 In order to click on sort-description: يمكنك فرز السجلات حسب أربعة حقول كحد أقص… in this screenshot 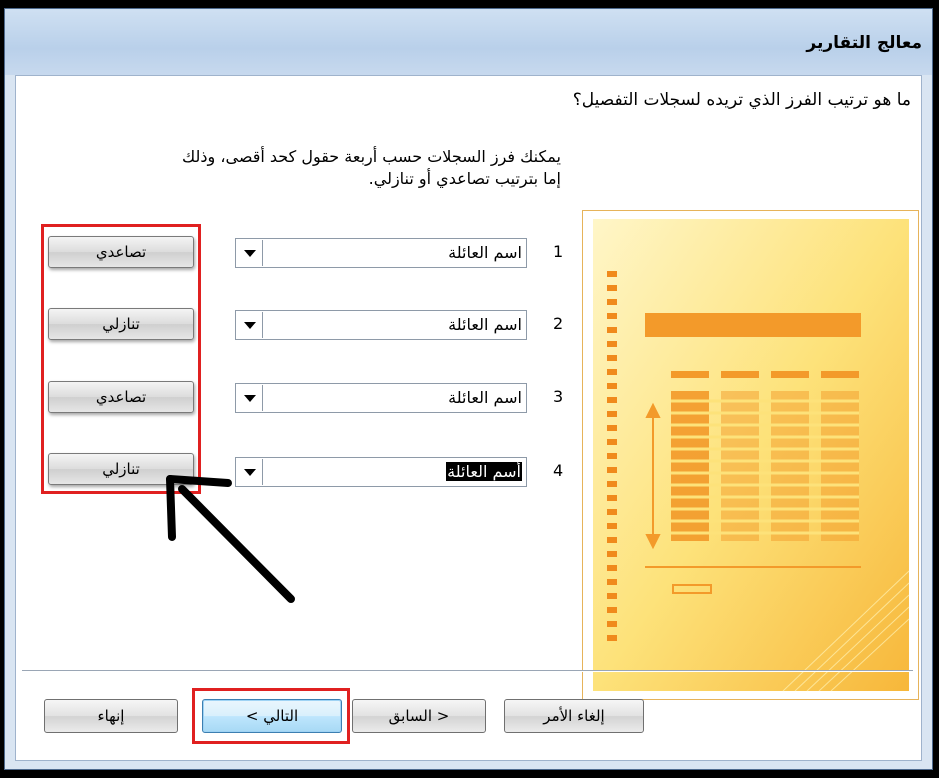, I will do `click(311, 168)`.